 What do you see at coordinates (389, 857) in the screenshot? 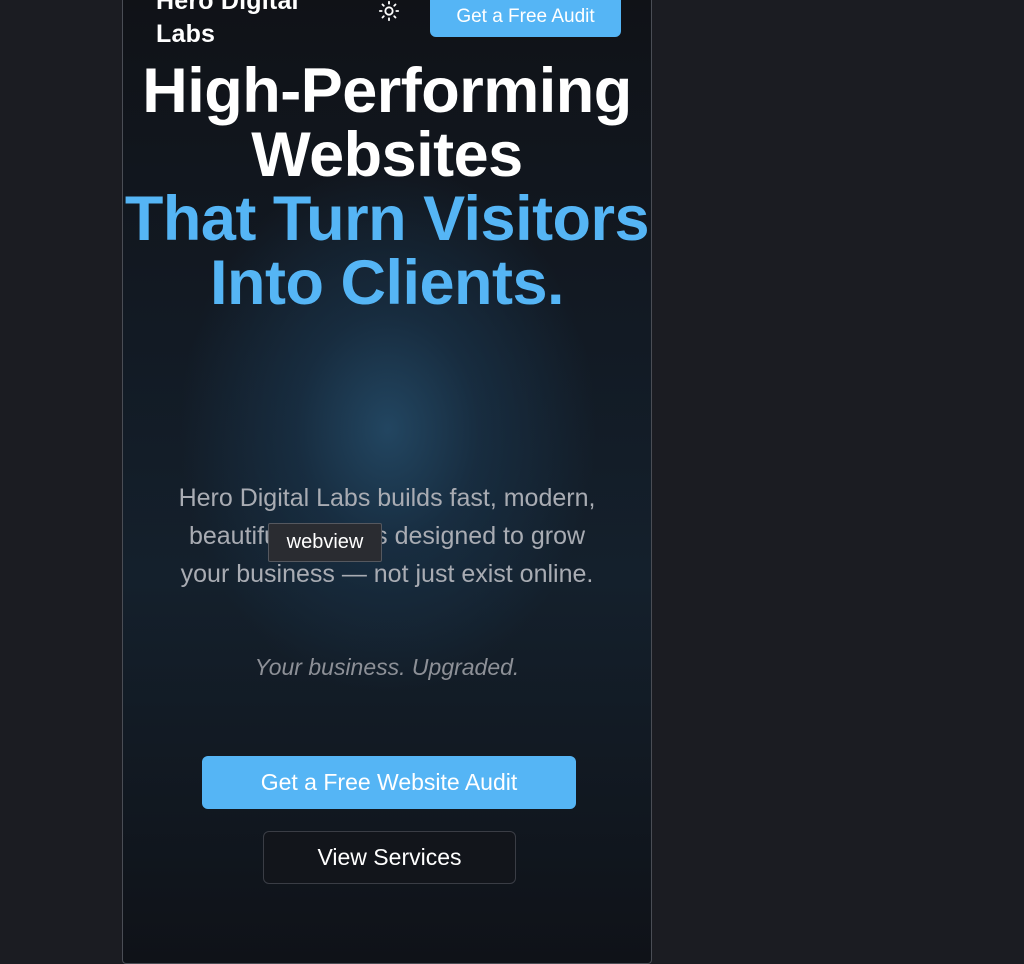
I see `view-services-button: View Services` at bounding box center [389, 857].